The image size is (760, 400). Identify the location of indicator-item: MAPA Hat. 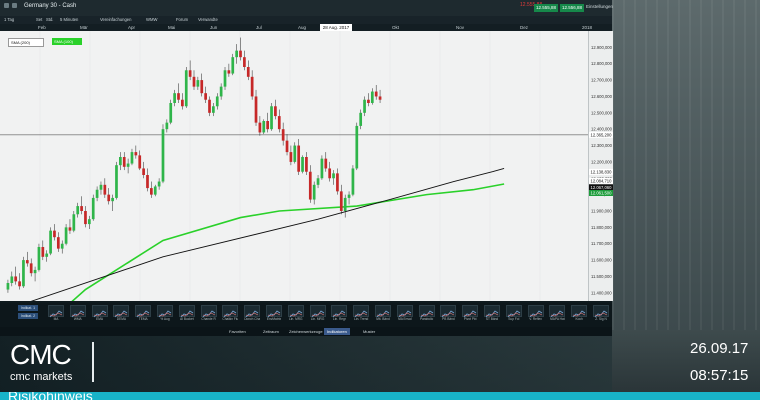
(557, 314).